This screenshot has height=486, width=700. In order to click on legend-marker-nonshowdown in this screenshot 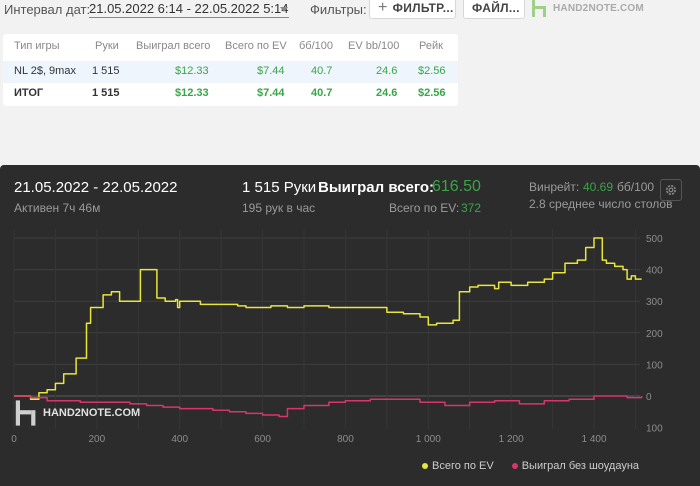, I will do `click(514, 466)`.